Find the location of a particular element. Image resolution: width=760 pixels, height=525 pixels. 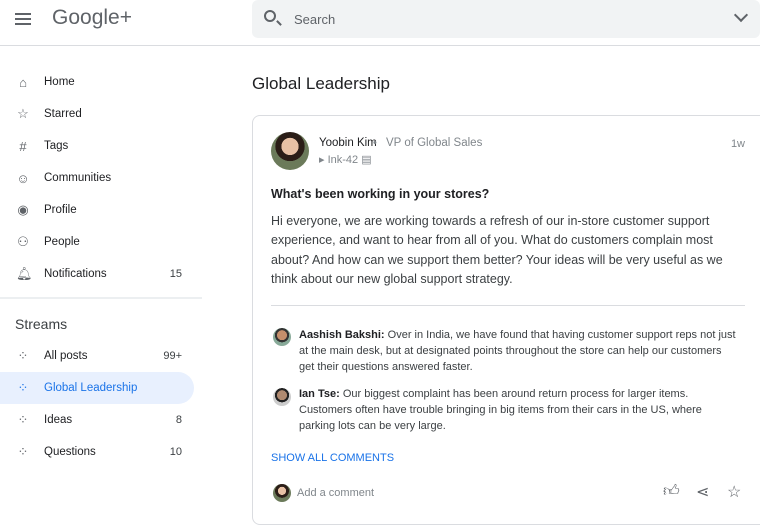

search-input: Search is located at coordinates (314, 19).